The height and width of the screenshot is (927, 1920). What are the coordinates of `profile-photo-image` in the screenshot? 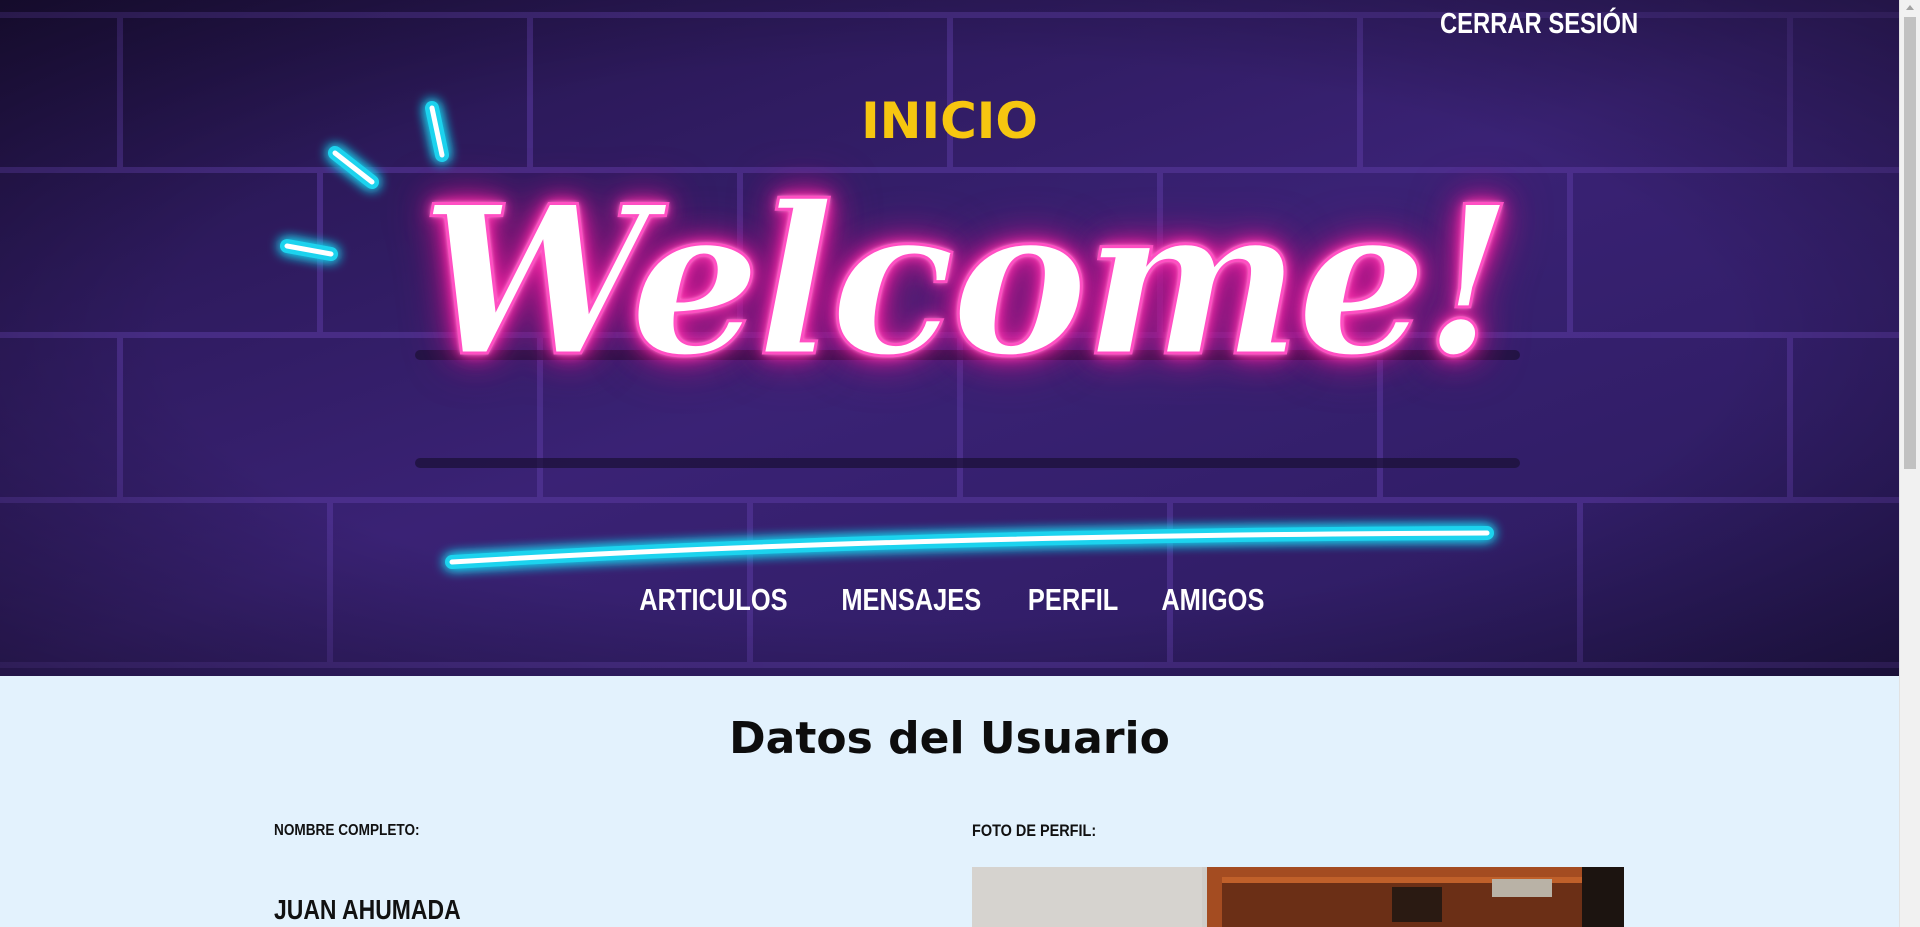 It's located at (1298, 897).